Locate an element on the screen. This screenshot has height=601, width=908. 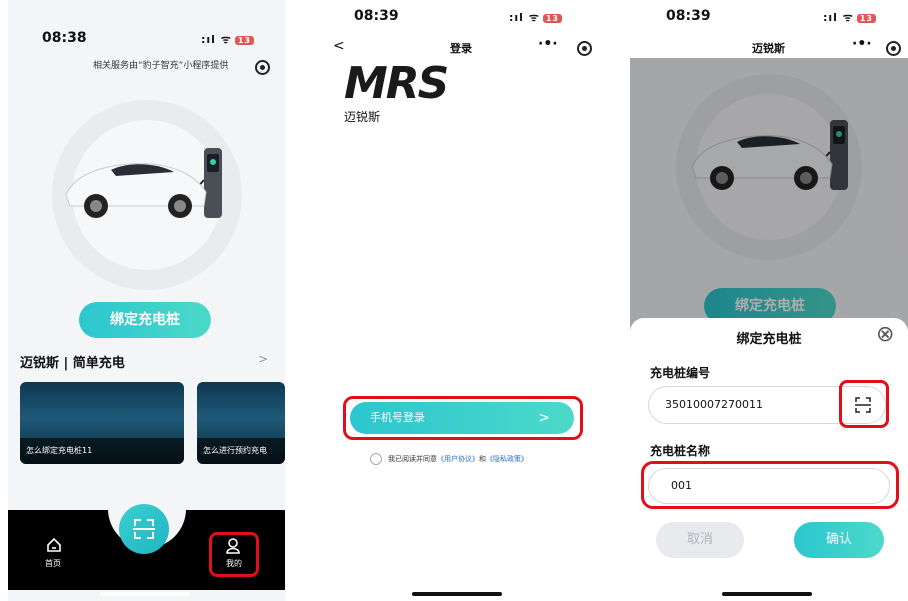
pile-name-label: 充电桩名称 is located at coordinates (680, 451).